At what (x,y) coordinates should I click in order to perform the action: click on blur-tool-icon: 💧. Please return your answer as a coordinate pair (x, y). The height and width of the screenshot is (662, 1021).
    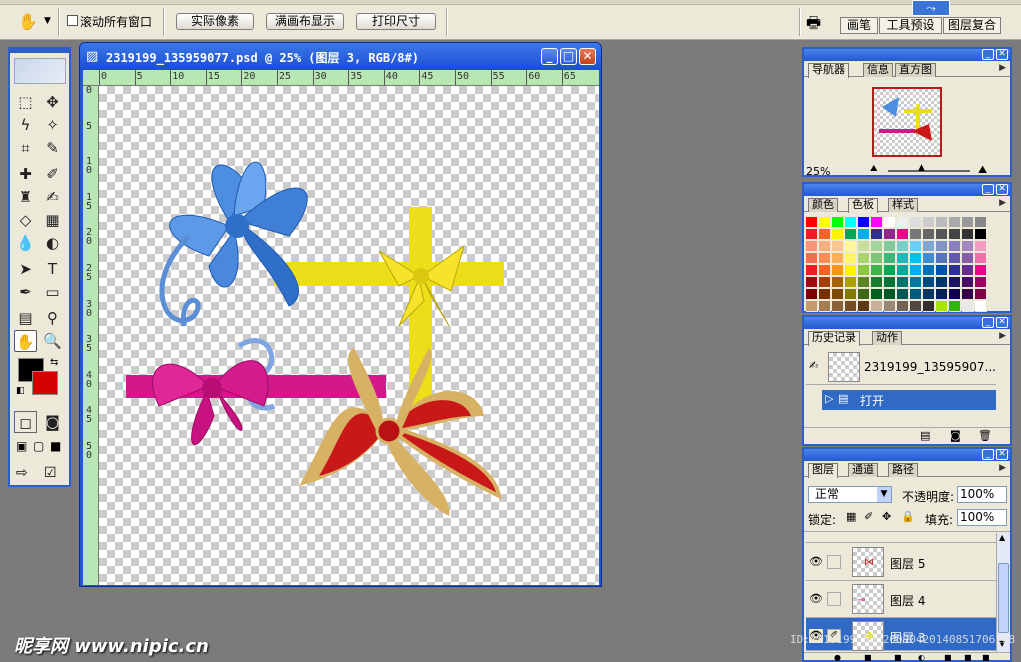
    Looking at the image, I should click on (25, 243).